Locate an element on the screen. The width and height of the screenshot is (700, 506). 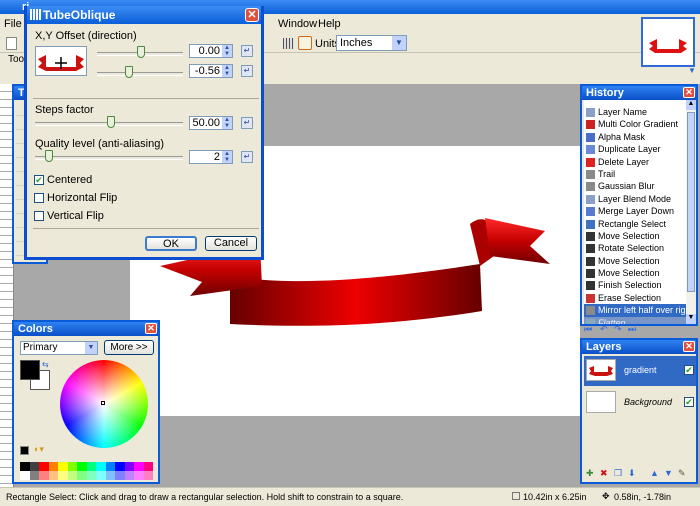
hflip-checkbox is located at coordinates (39, 198).